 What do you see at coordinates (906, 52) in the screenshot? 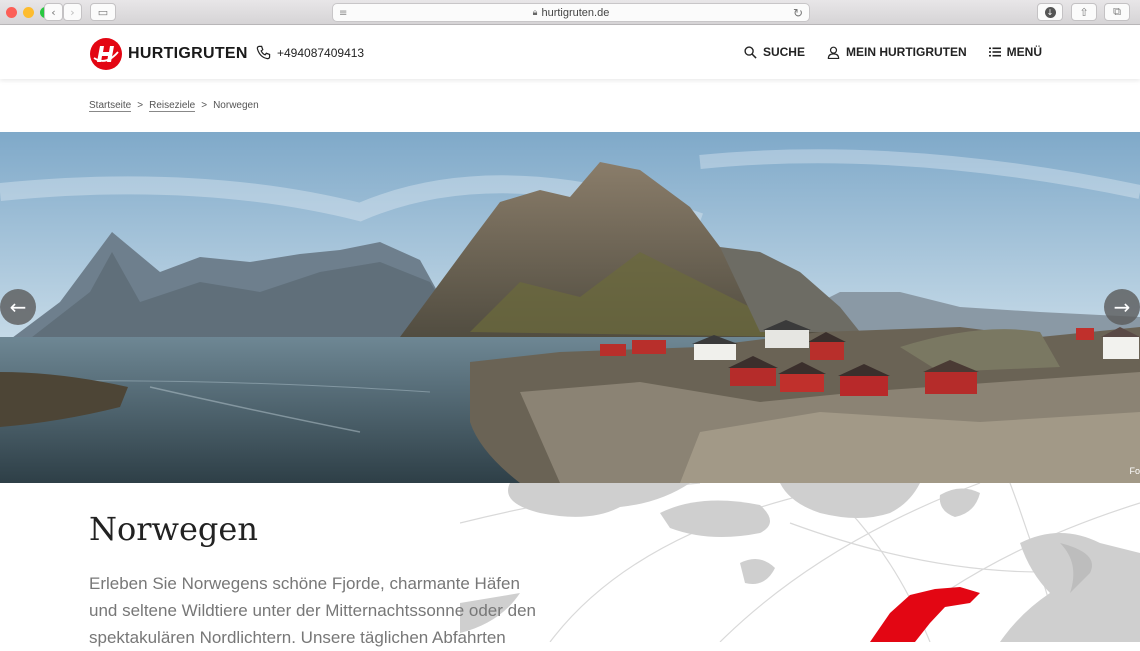
I see `account-label: MEIN HURTIGRUTEN` at bounding box center [906, 52].